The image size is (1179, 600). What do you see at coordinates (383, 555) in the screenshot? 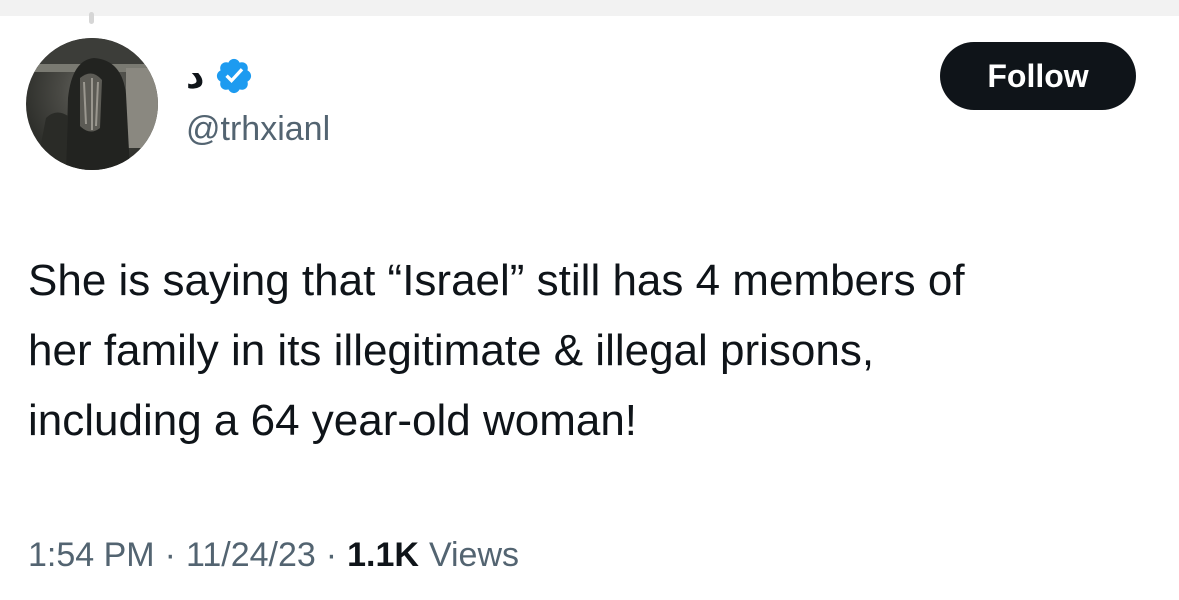
I see `views-count: 1.1K` at bounding box center [383, 555].